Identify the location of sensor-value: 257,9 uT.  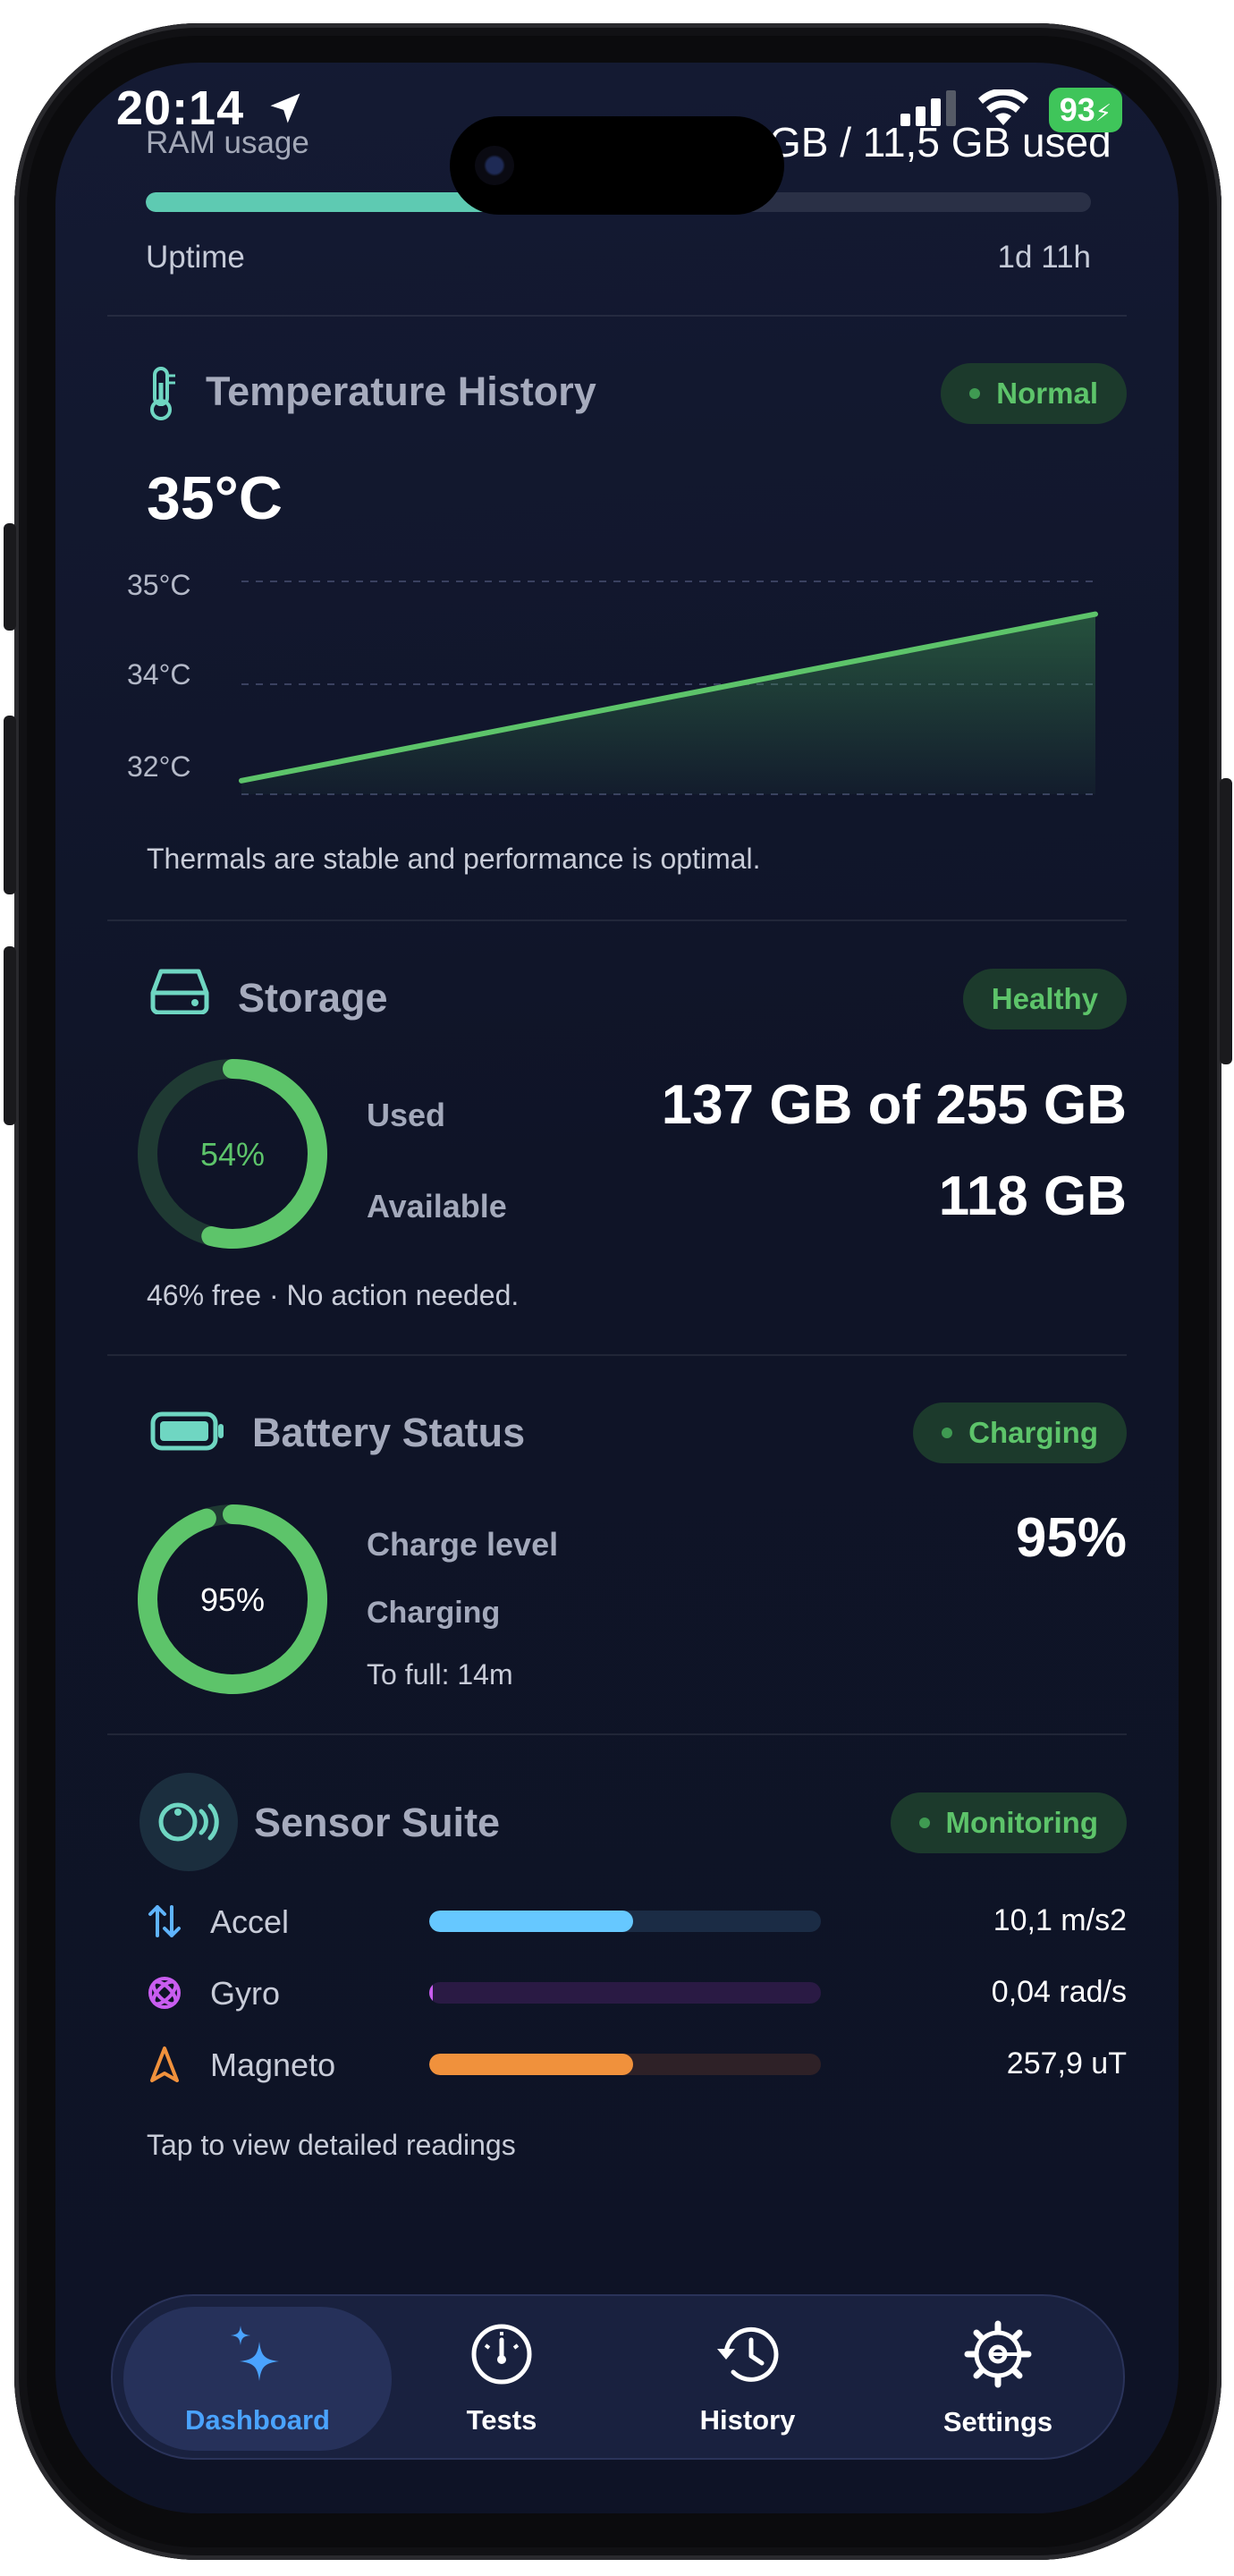
(1066, 2063).